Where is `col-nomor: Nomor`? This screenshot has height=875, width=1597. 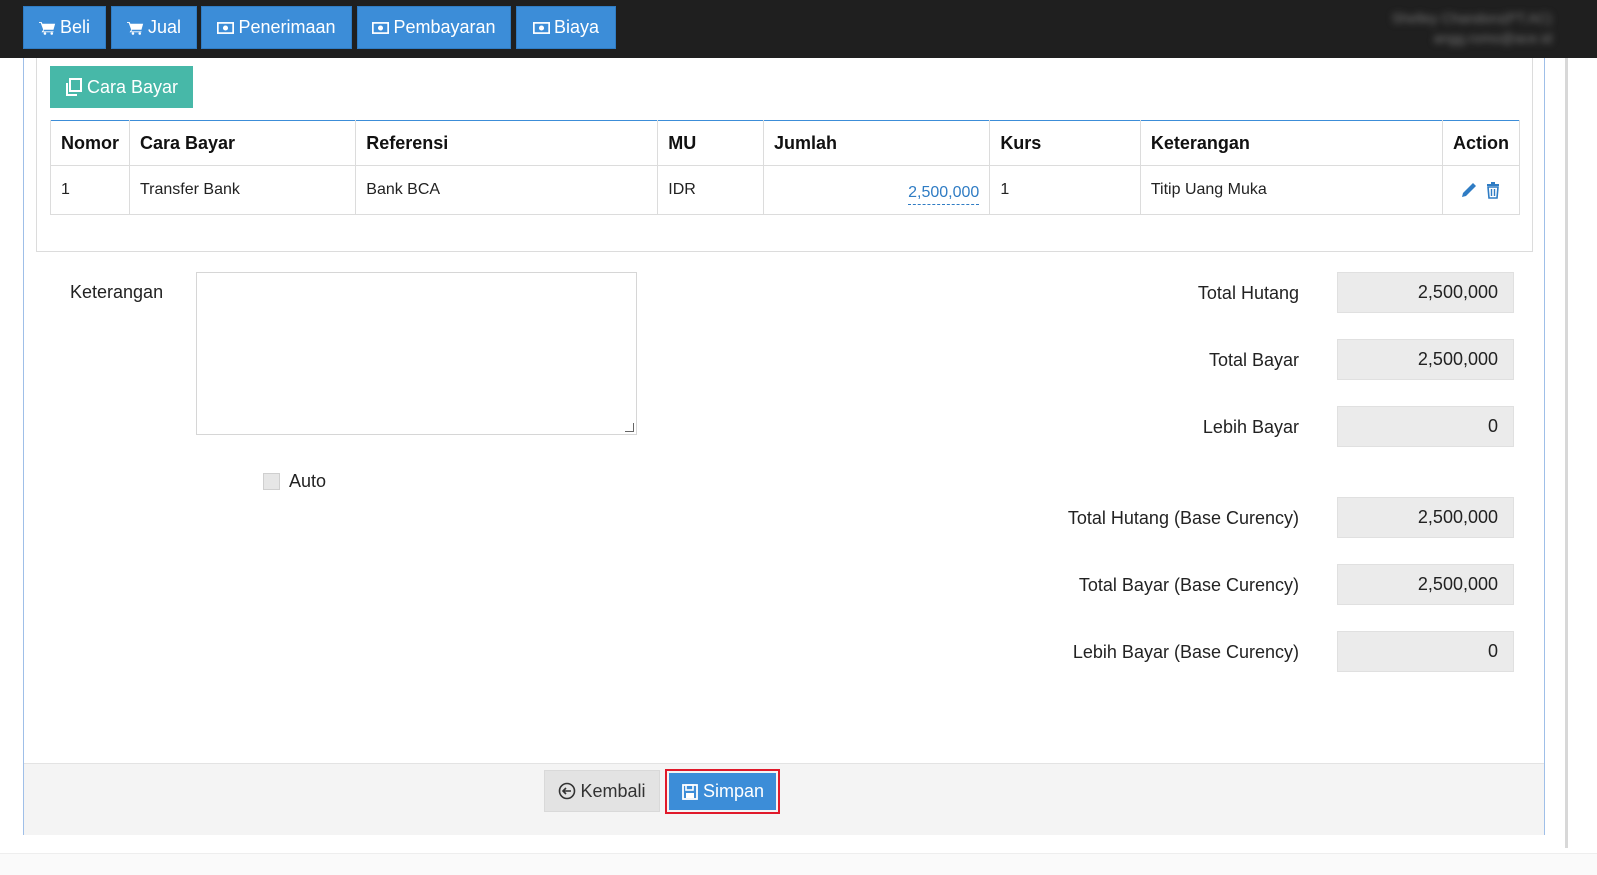 col-nomor: Nomor is located at coordinates (90, 143).